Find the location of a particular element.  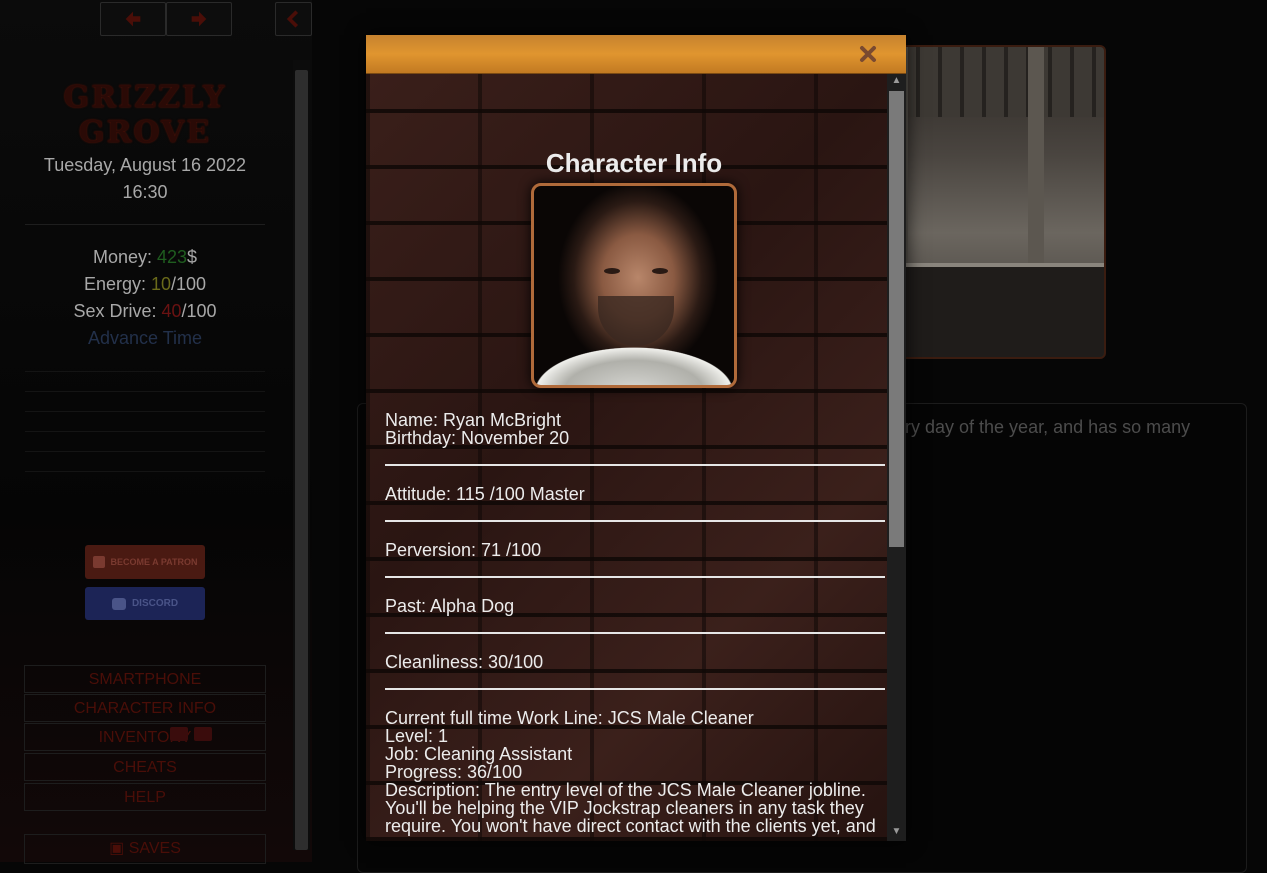

collapse-sidebar-button is located at coordinates (293, 19).